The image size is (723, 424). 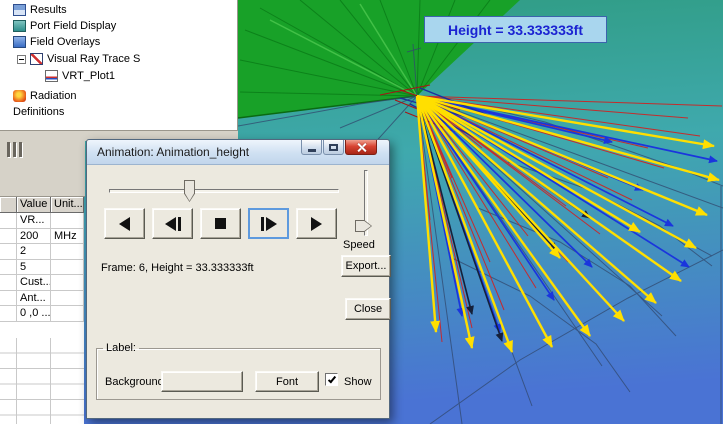 What do you see at coordinates (53, 96) in the screenshot?
I see `tree-item-label: Radiation` at bounding box center [53, 96].